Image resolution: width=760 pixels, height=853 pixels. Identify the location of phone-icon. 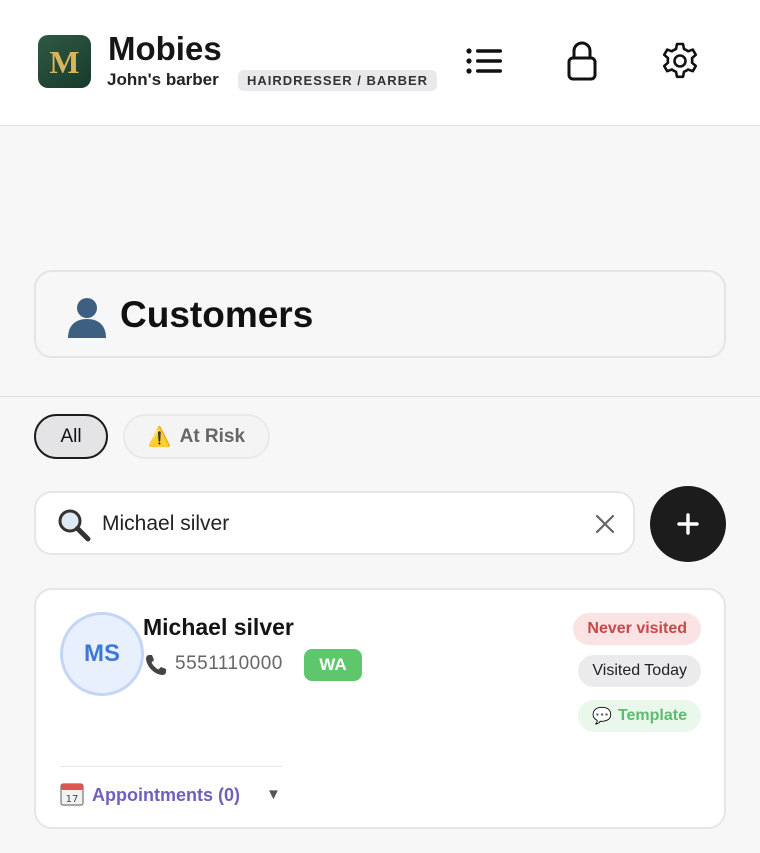
(156, 665).